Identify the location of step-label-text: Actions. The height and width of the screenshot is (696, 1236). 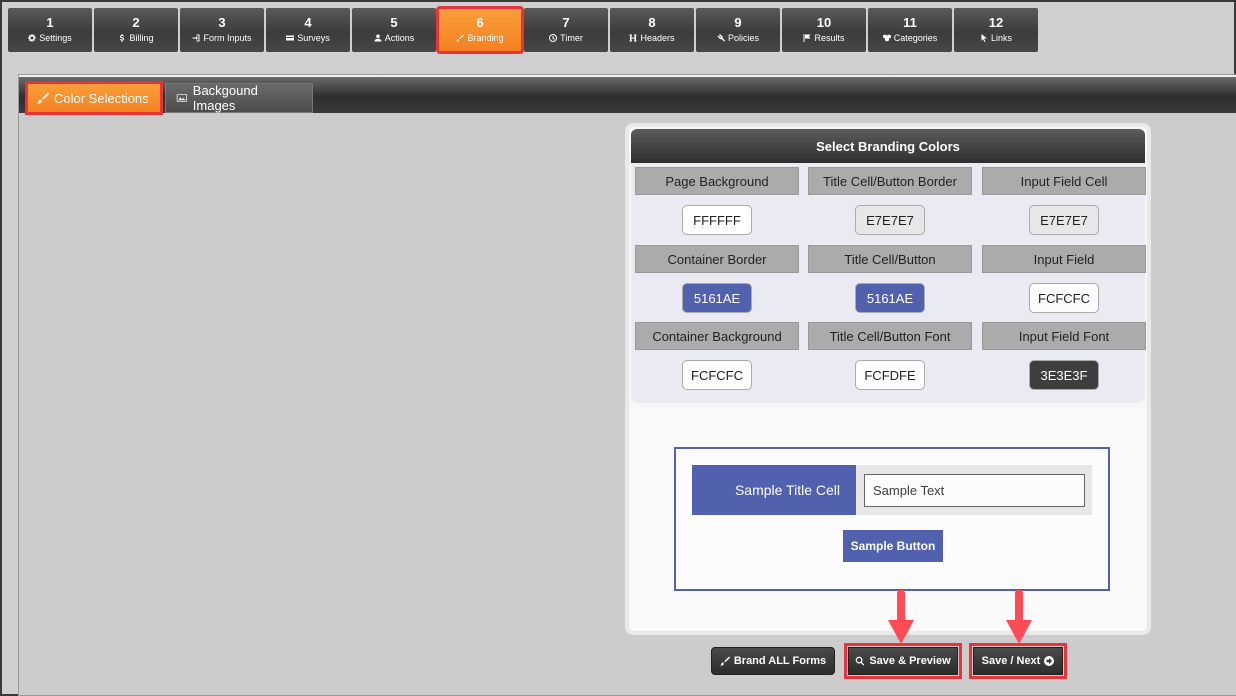
(399, 38).